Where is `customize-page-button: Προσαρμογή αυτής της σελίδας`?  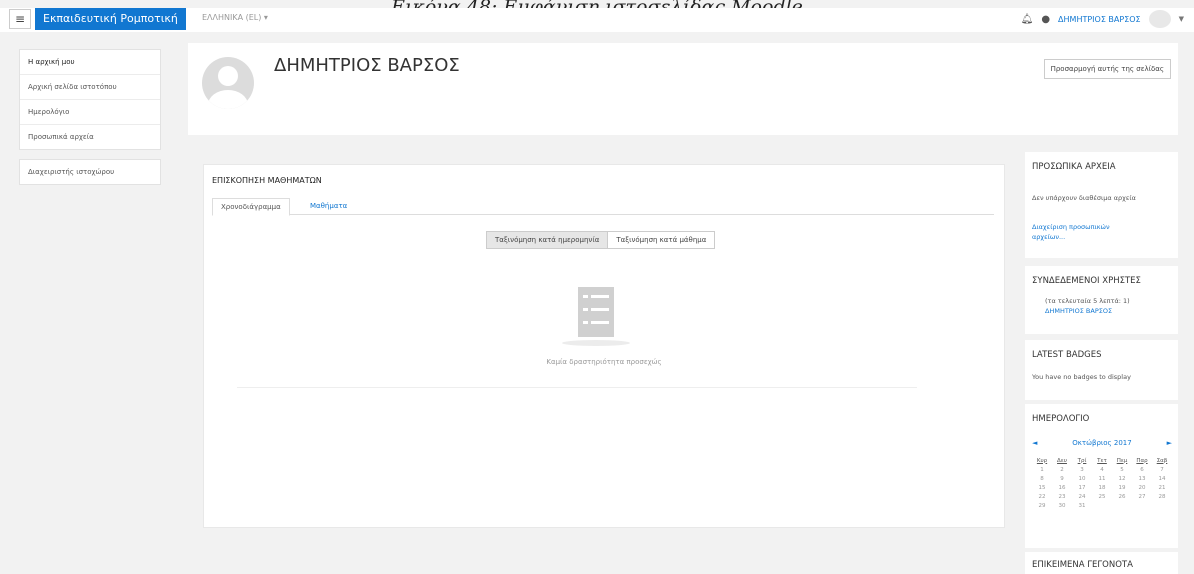
customize-page-button: Προσαρμογή αυτής της σελίδας is located at coordinates (1107, 69).